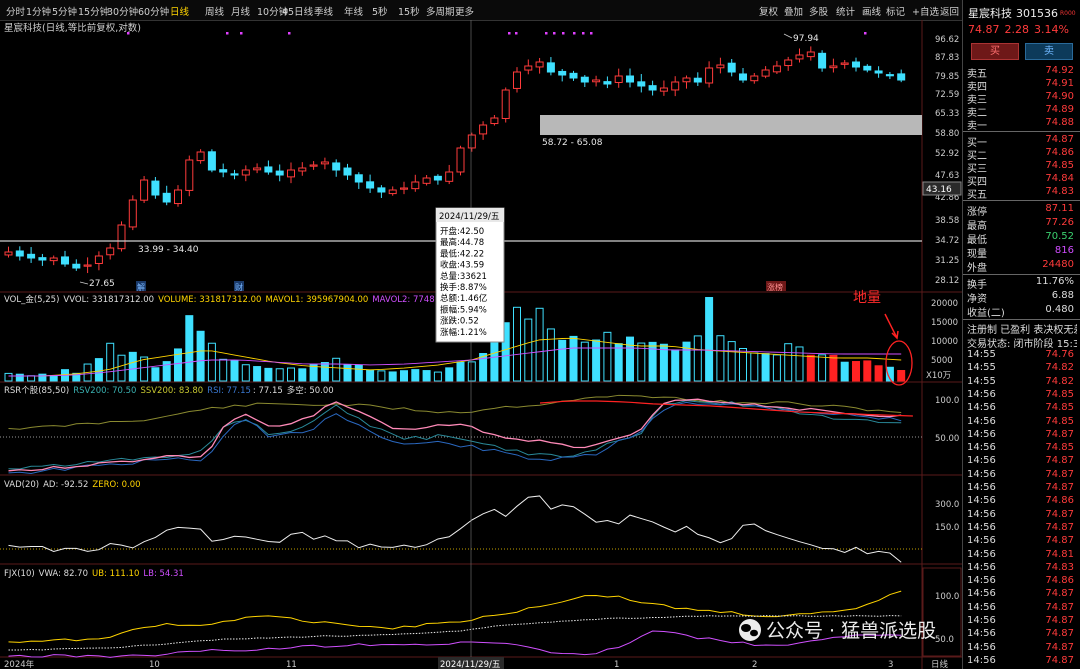 The width and height of the screenshot is (1080, 669). I want to click on tooltip-line: 涨幅:1.21%, so click(463, 332).